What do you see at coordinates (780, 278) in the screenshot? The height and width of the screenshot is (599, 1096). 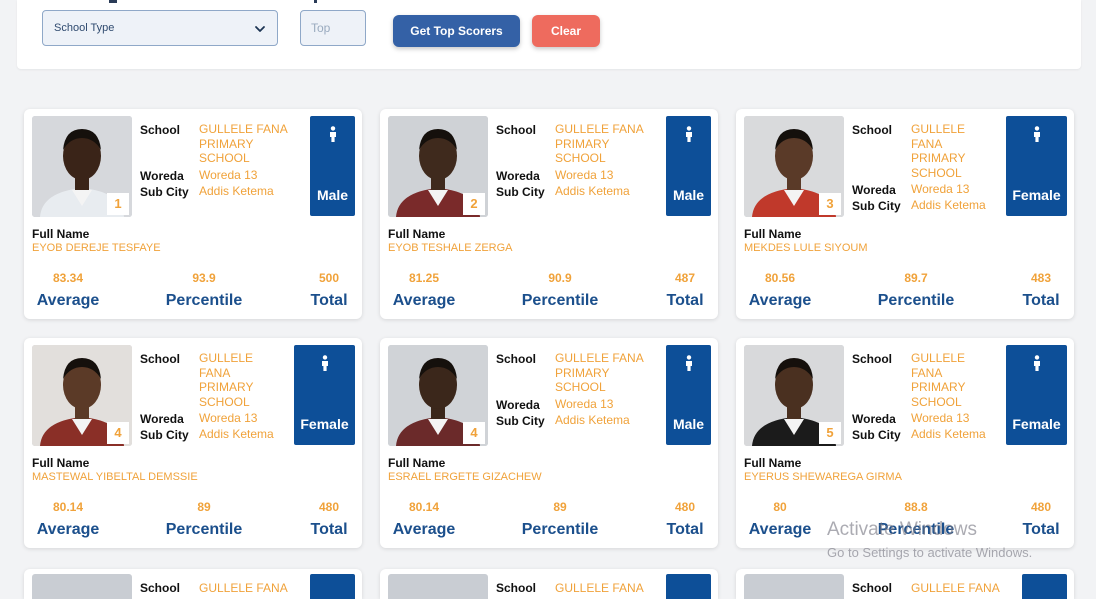 I see `average-value: 80.56` at bounding box center [780, 278].